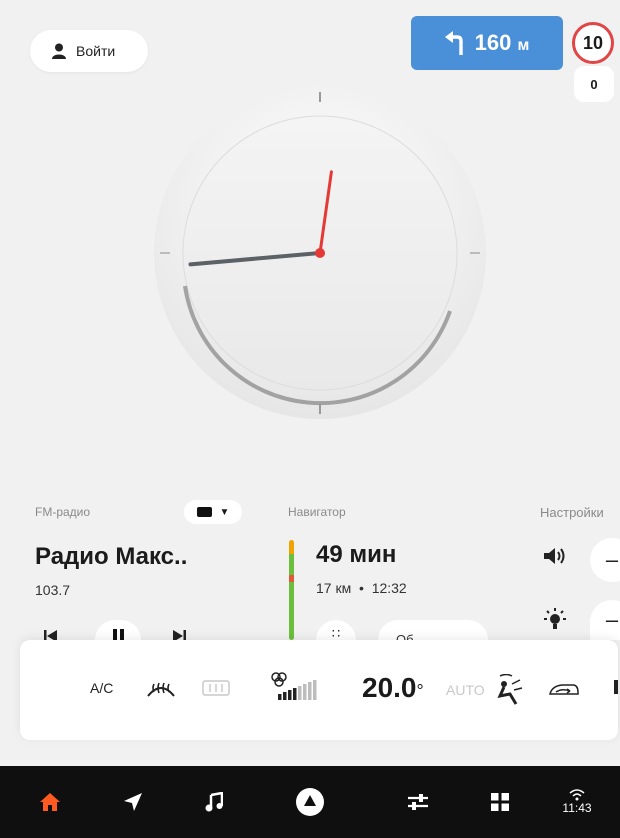 The image size is (620, 838). Describe the element at coordinates (509, 690) in the screenshot. I see `air-direction-icon` at that location.